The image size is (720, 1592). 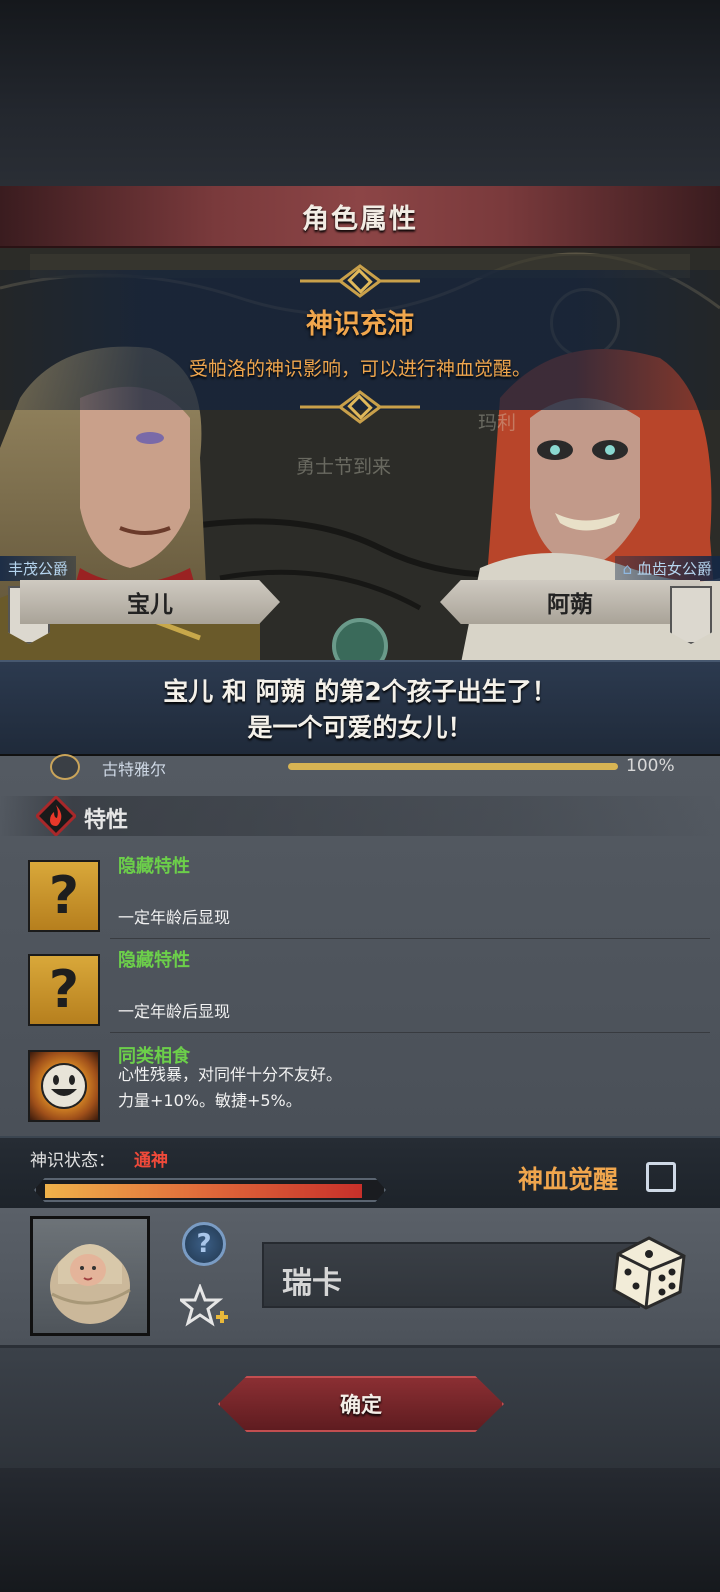 I want to click on child-info-row: ? 瑞卡, so click(x=360, y=1278).